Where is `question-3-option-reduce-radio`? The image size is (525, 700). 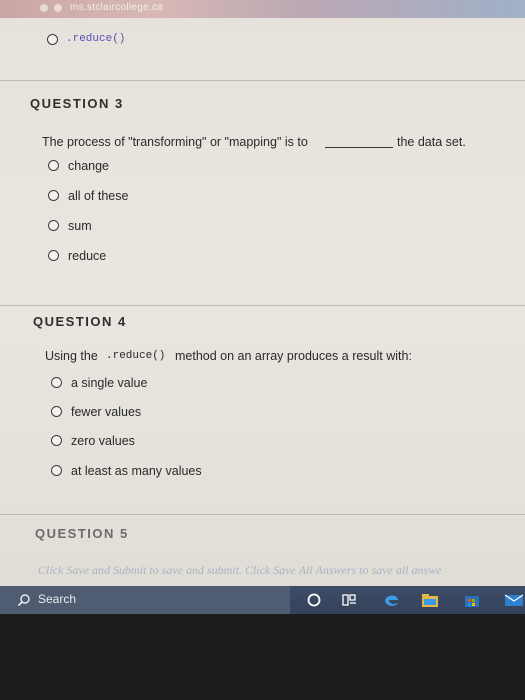
question-3-option-reduce-radio is located at coordinates (53, 255).